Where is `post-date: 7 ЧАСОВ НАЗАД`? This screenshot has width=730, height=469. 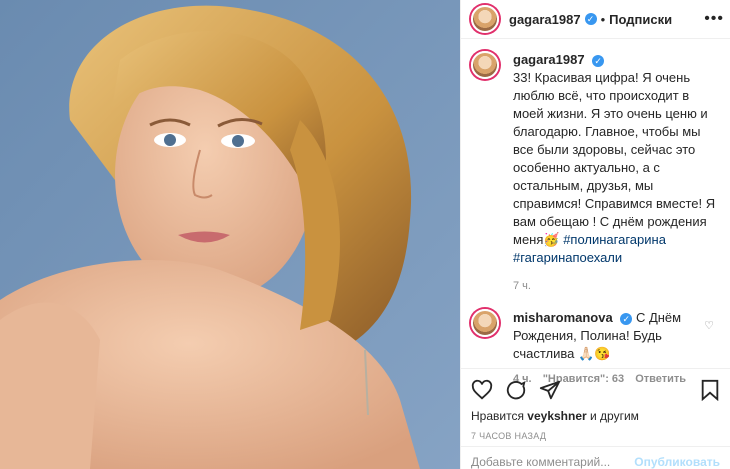 post-date: 7 ЧАСОВ НАЗАД is located at coordinates (509, 436).